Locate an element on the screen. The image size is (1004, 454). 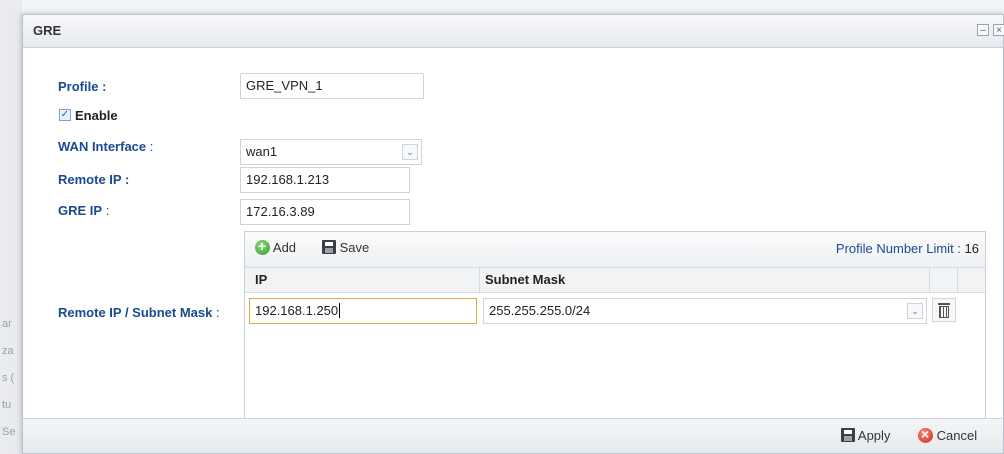
wan-interface-label-text: WAN Interface is located at coordinates (102, 146).